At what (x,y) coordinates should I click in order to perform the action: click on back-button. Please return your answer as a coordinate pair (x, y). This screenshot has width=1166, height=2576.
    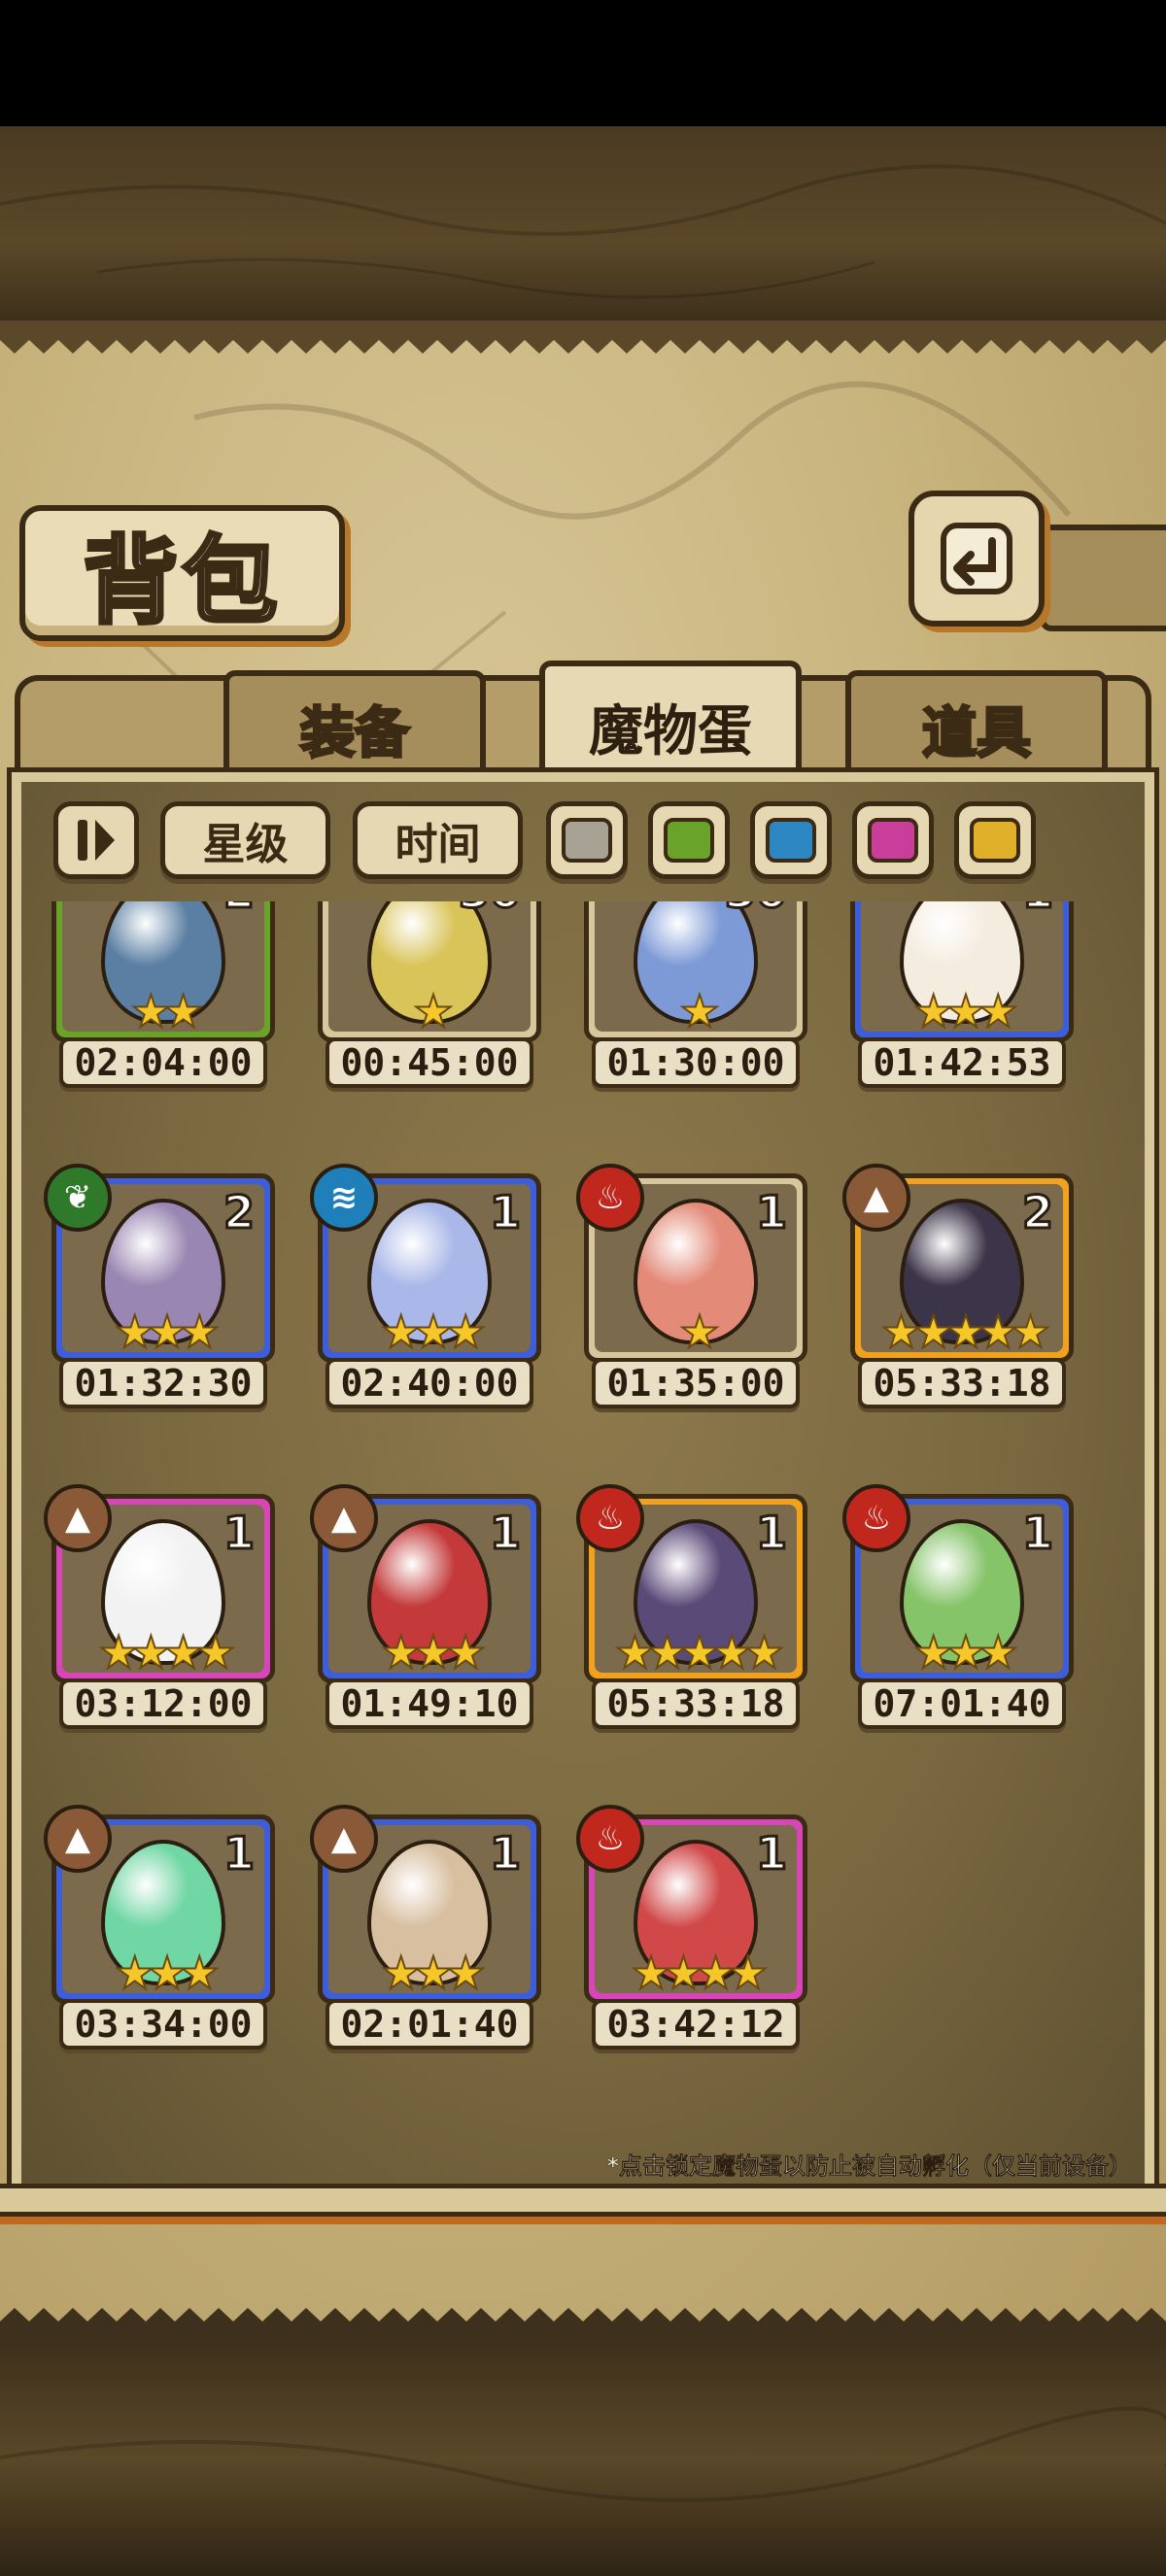
    Looking at the image, I should click on (977, 559).